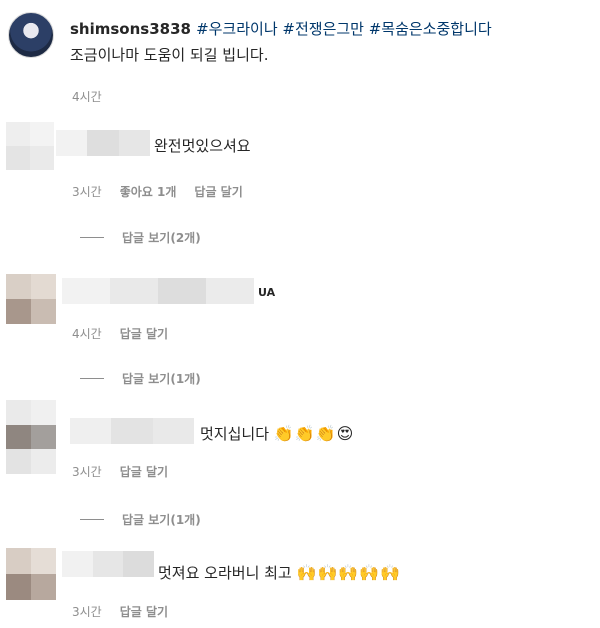 This screenshot has width=600, height=628. I want to click on comment-timestamp: 4시간, so click(87, 334).